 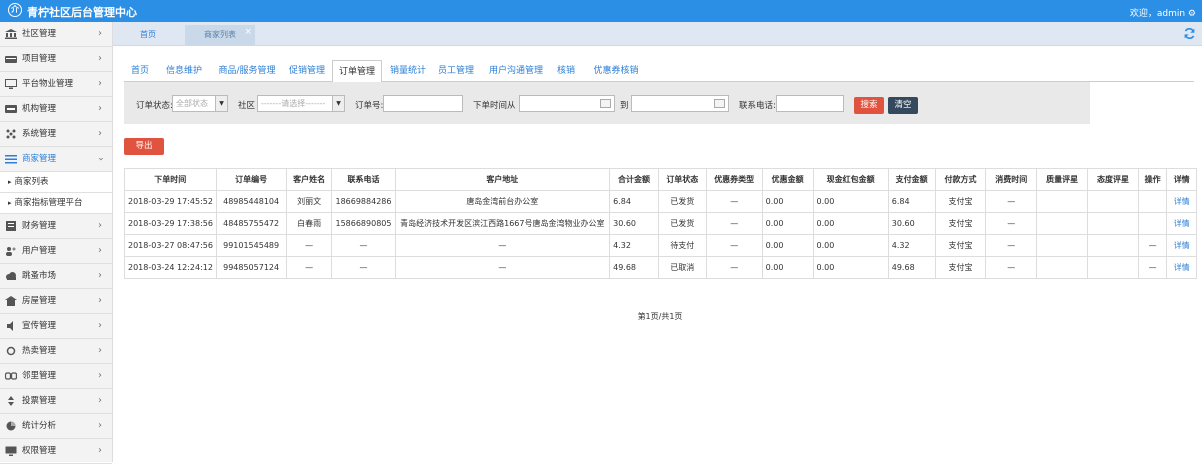 I want to click on sidebar-item-label: 权限管理, so click(x=39, y=451).